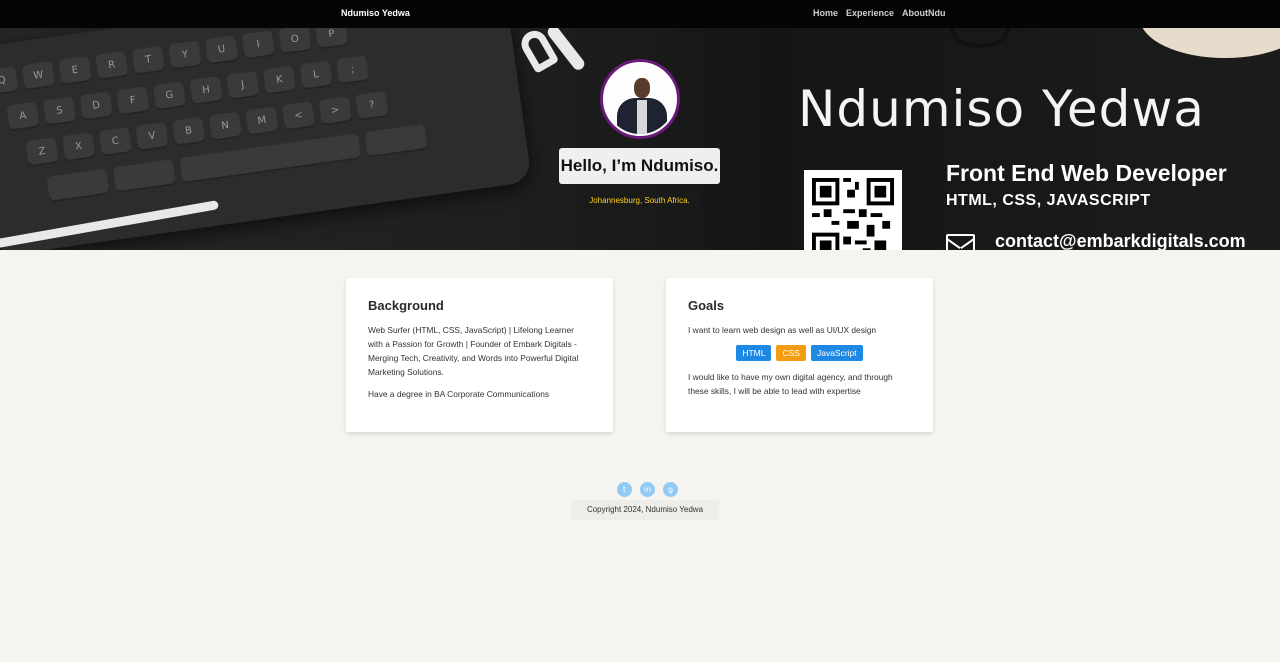  I want to click on keyboard-key: E, so click(75, 70).